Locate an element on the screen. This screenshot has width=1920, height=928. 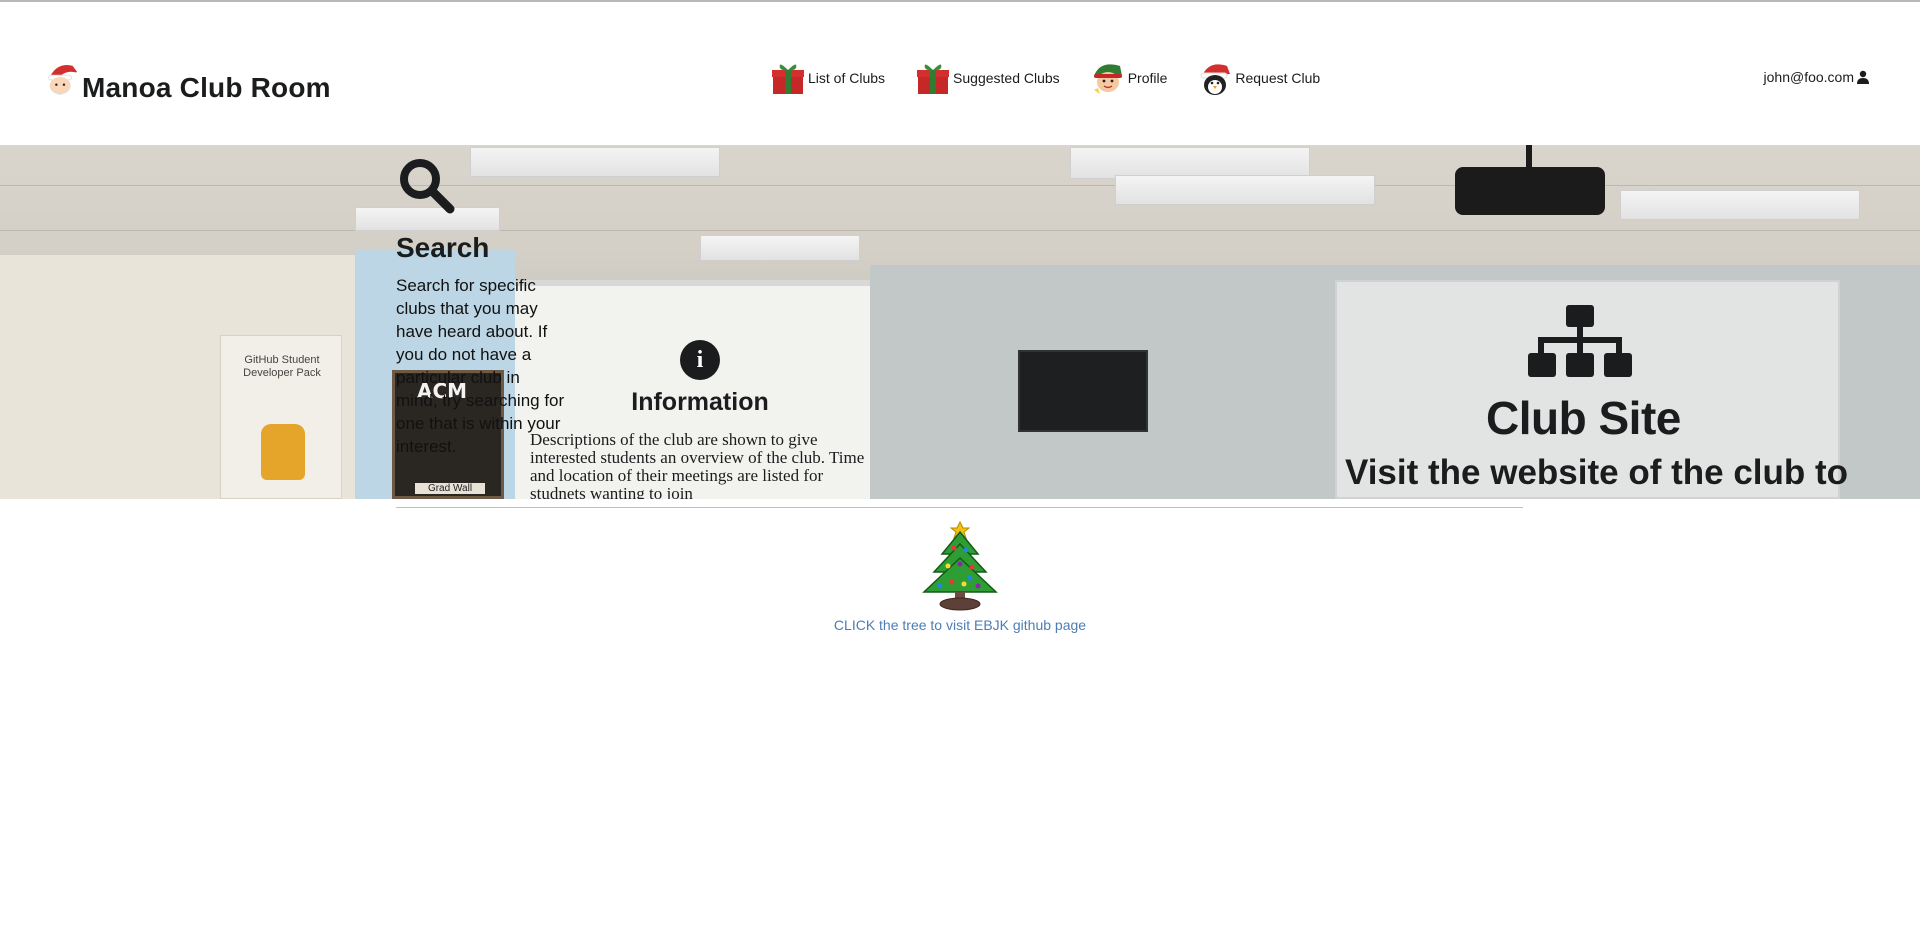
menu-item-suggested-clubs: Suggested Clubs is located at coordinates (987, 78).